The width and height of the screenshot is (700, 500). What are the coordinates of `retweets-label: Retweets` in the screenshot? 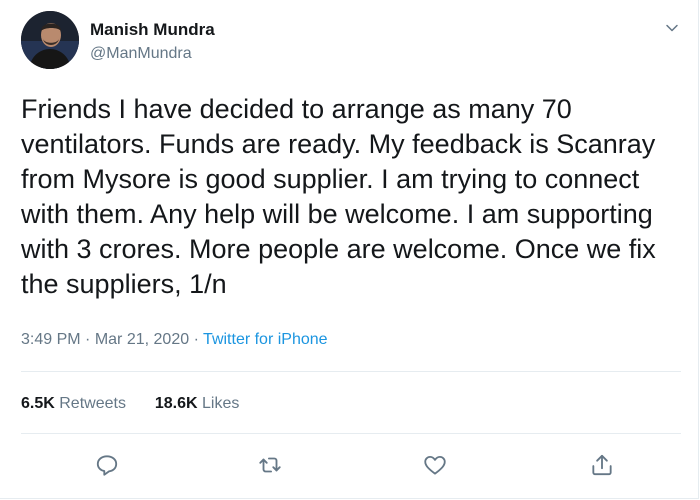 It's located at (92, 403).